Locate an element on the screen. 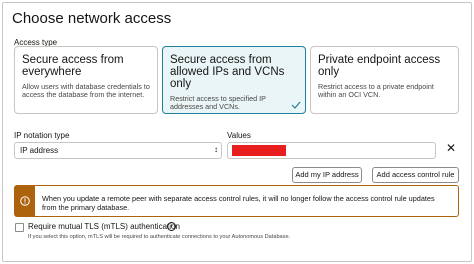 This screenshot has height=264, width=474. ip-notation-value: IP address is located at coordinates (39, 150).